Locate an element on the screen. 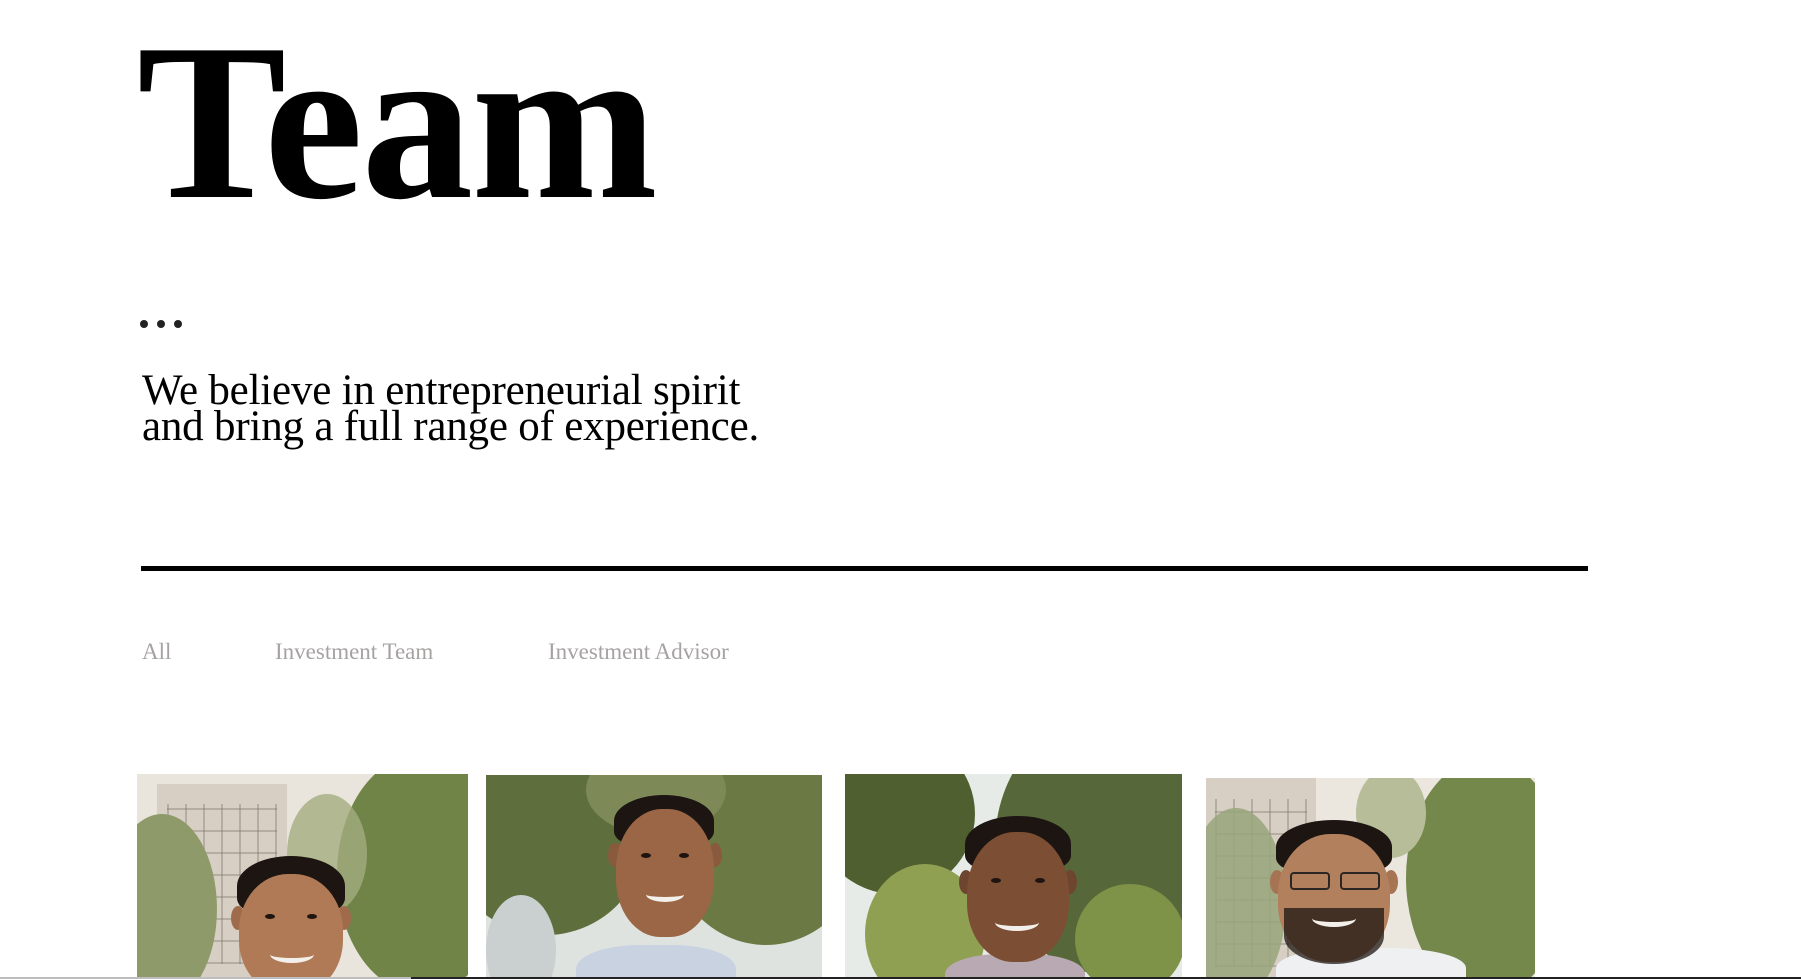 The width and height of the screenshot is (1801, 979). section-divider is located at coordinates (864, 568).